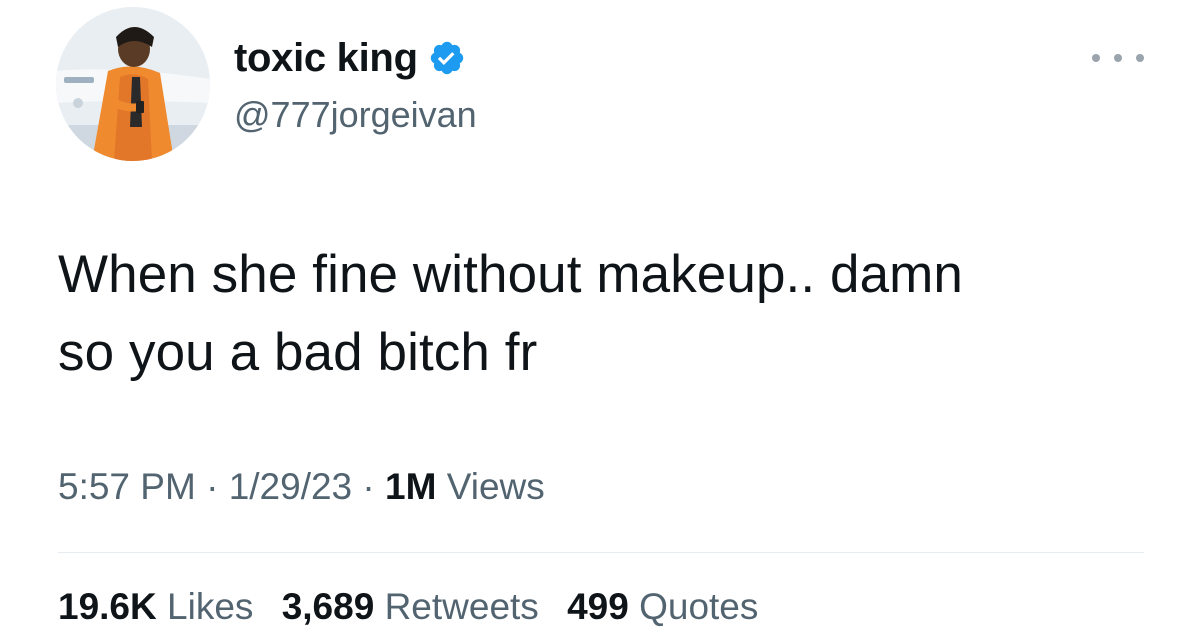 The image size is (1200, 635). What do you see at coordinates (161, 606) in the screenshot?
I see `likes-stat: 19.6K Likes` at bounding box center [161, 606].